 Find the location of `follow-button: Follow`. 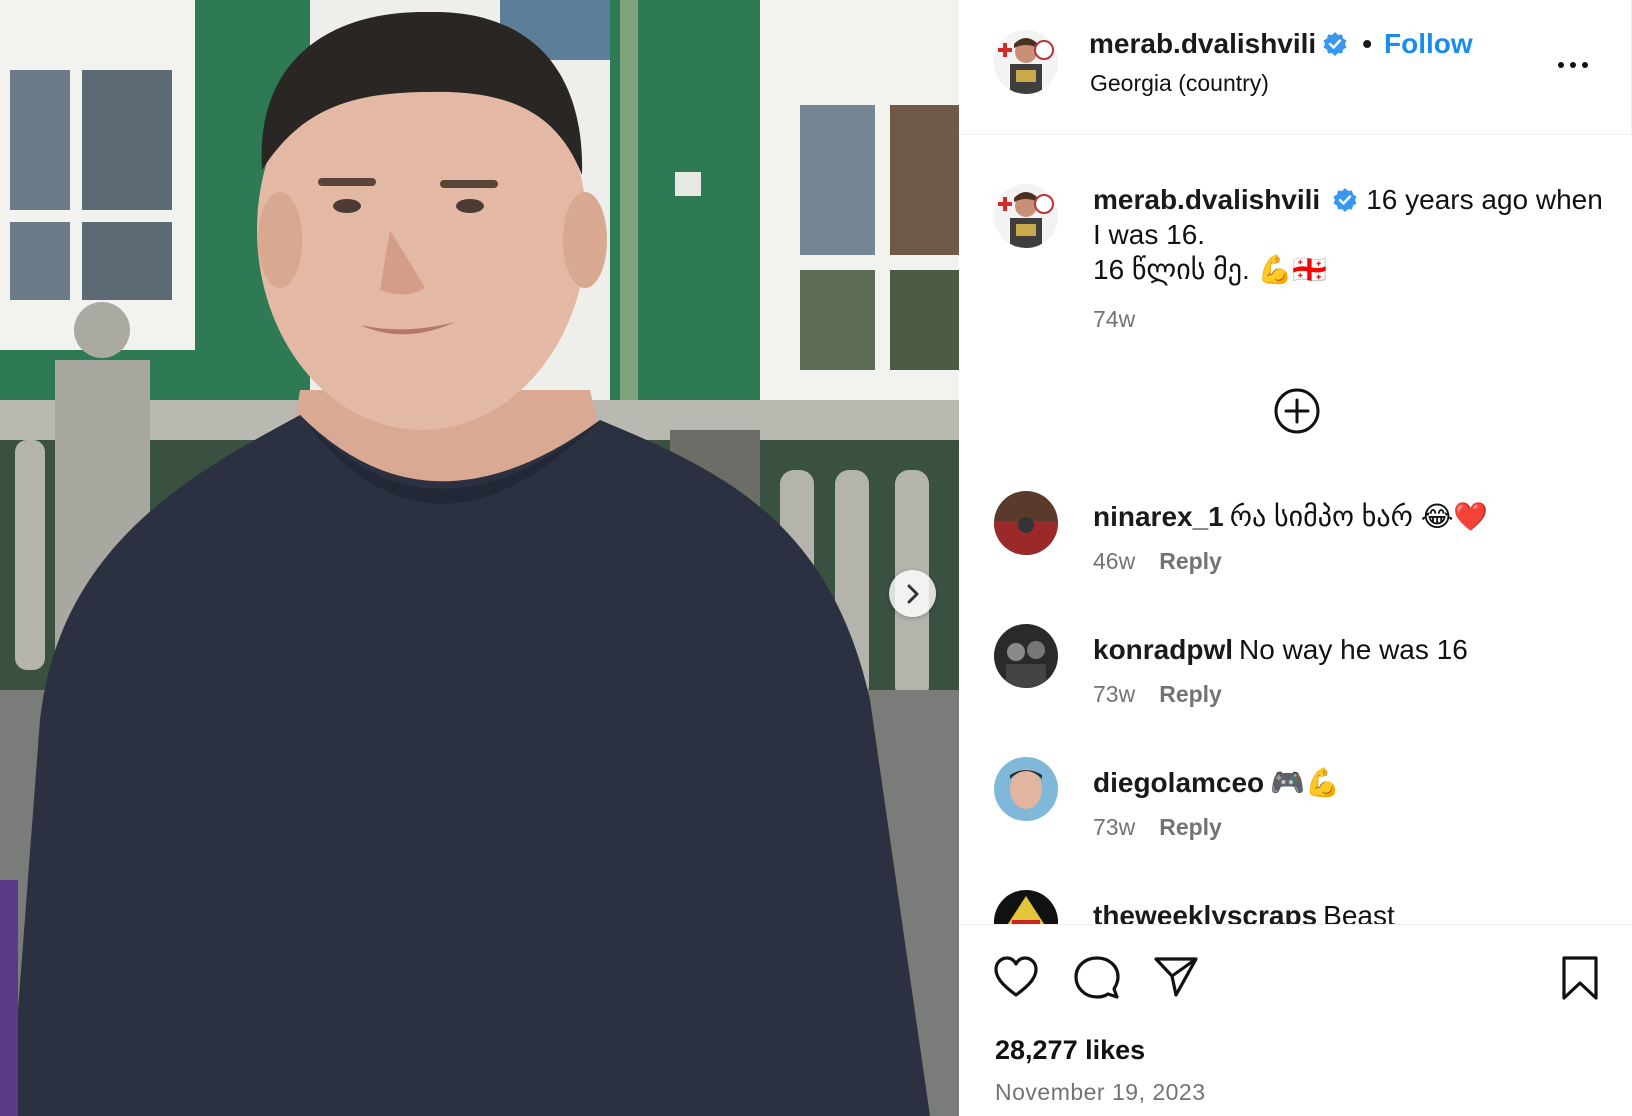

follow-button: Follow is located at coordinates (1428, 44).